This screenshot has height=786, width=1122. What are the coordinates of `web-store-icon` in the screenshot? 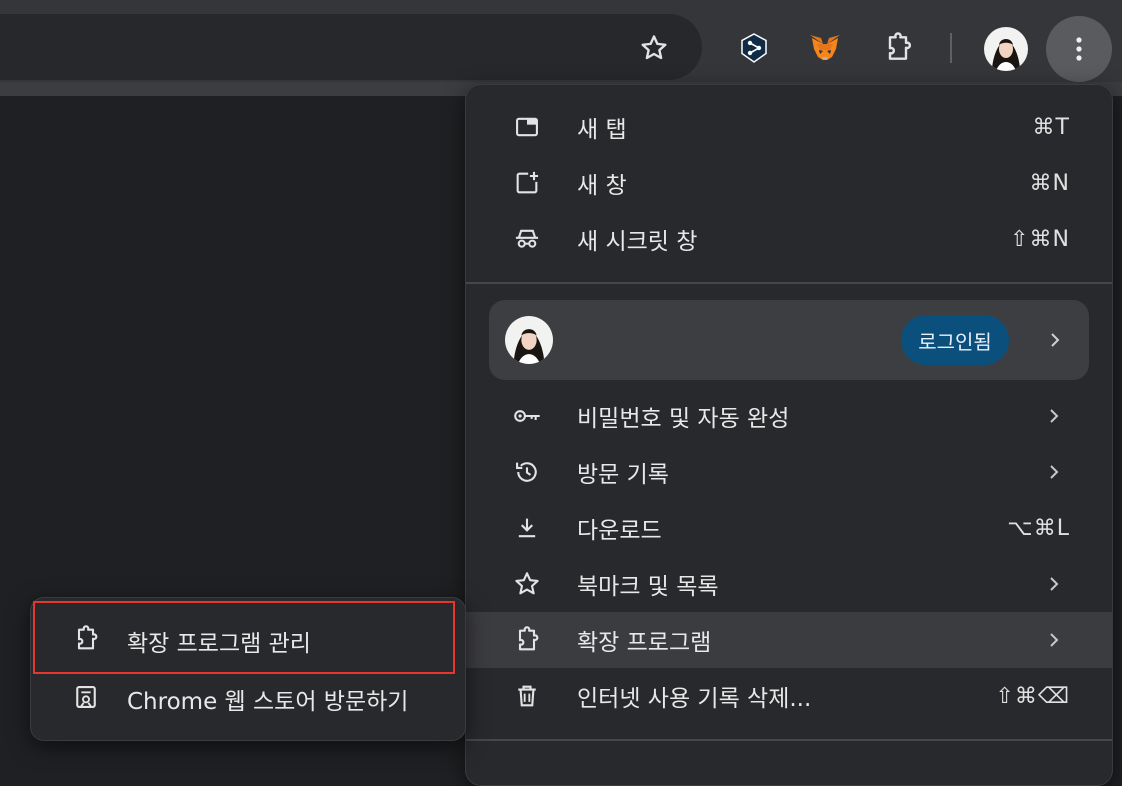 It's located at (86, 697).